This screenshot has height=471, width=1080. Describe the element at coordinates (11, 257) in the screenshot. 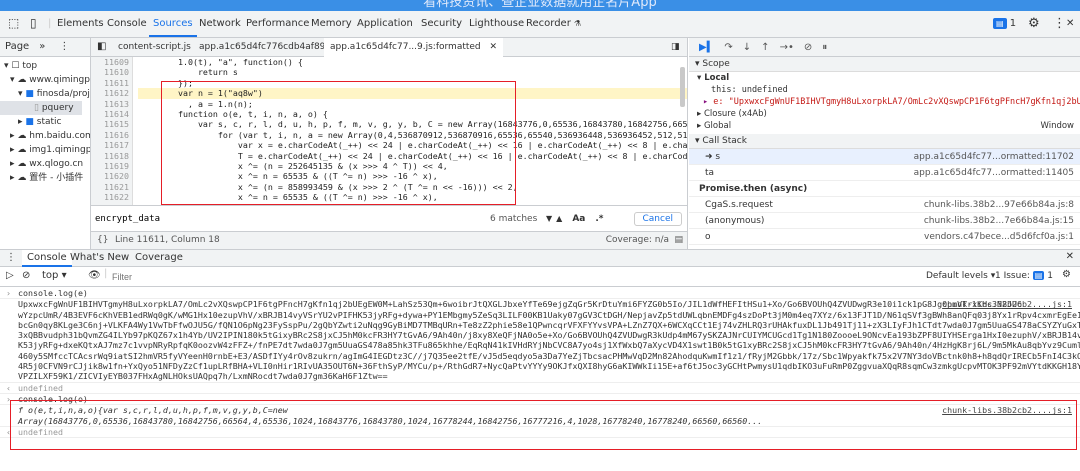

I see `drawer-menu-icon: ⋮` at that location.